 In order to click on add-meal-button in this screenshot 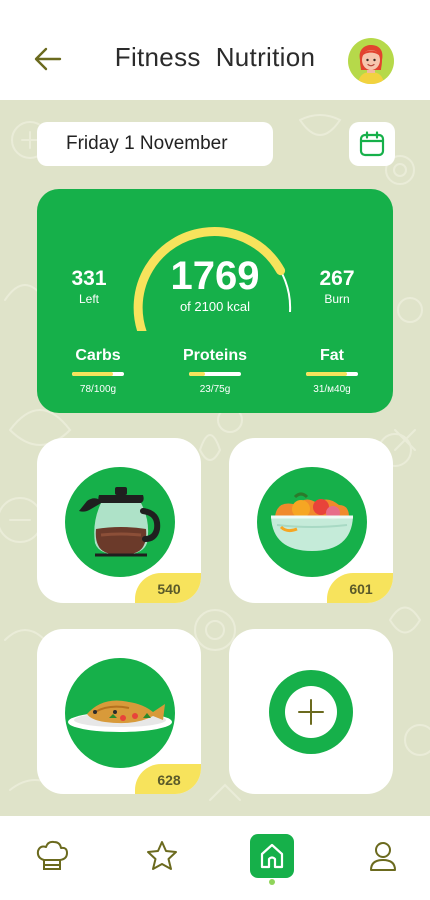, I will do `click(311, 712)`.